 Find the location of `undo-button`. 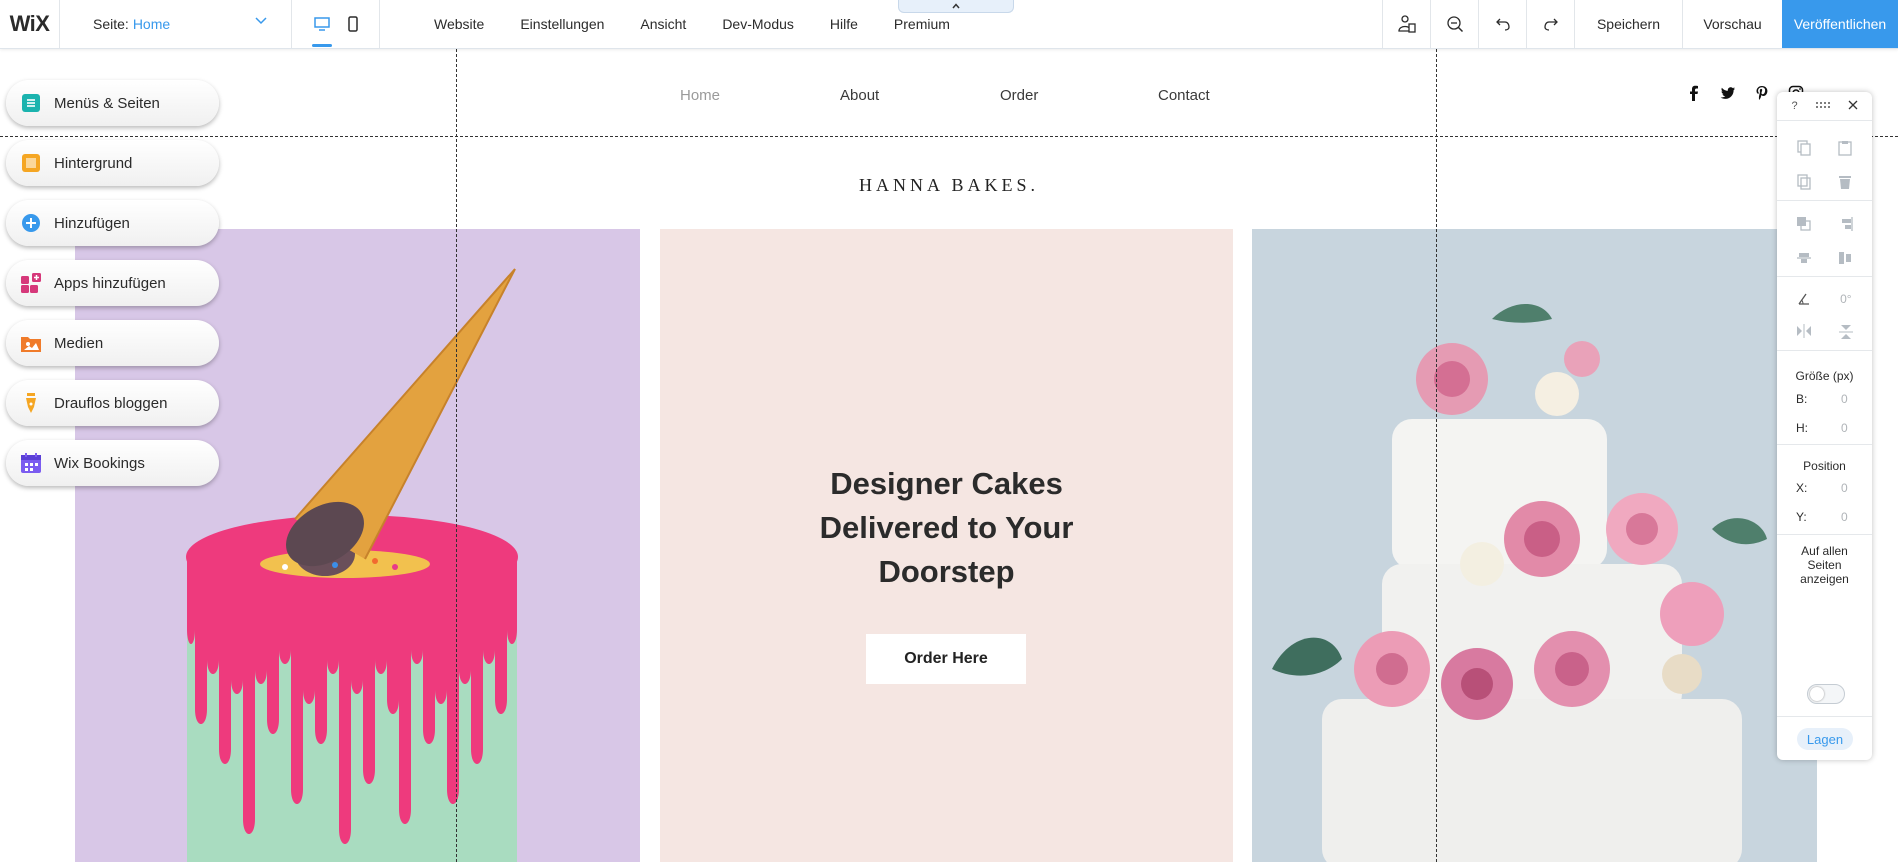

undo-button is located at coordinates (1502, 24).